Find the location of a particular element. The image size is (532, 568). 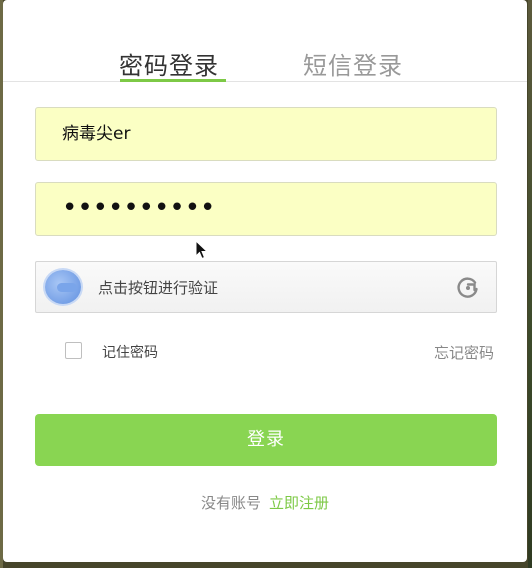

login-button: 登录 is located at coordinates (266, 440).